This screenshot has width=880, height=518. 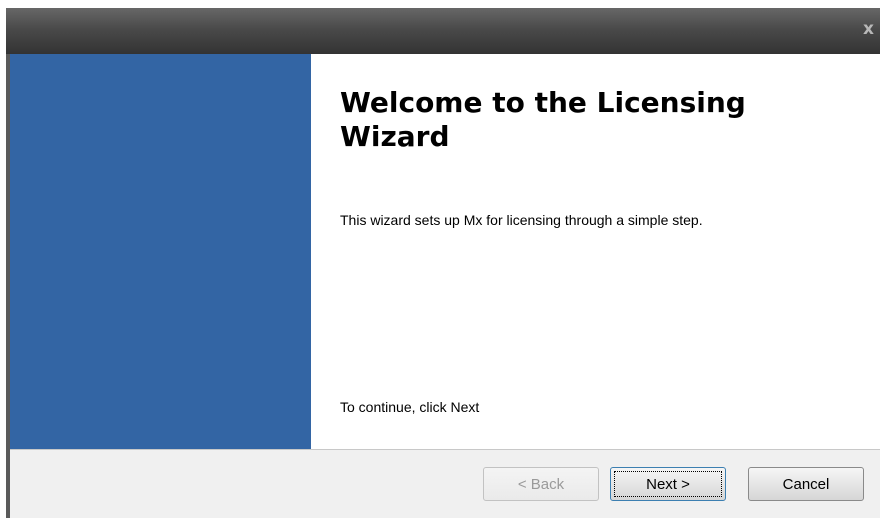 I want to click on cancel-button-label: Cancel, so click(x=806, y=484).